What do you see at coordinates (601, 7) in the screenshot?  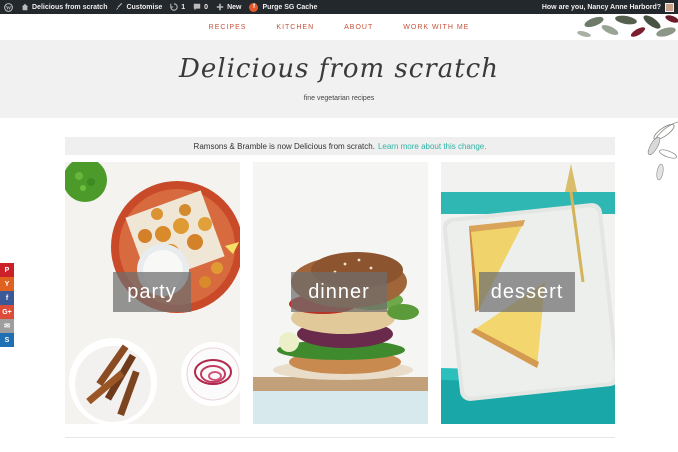 I see `greeting-text: How are you, Nancy Anne Harbord?` at bounding box center [601, 7].